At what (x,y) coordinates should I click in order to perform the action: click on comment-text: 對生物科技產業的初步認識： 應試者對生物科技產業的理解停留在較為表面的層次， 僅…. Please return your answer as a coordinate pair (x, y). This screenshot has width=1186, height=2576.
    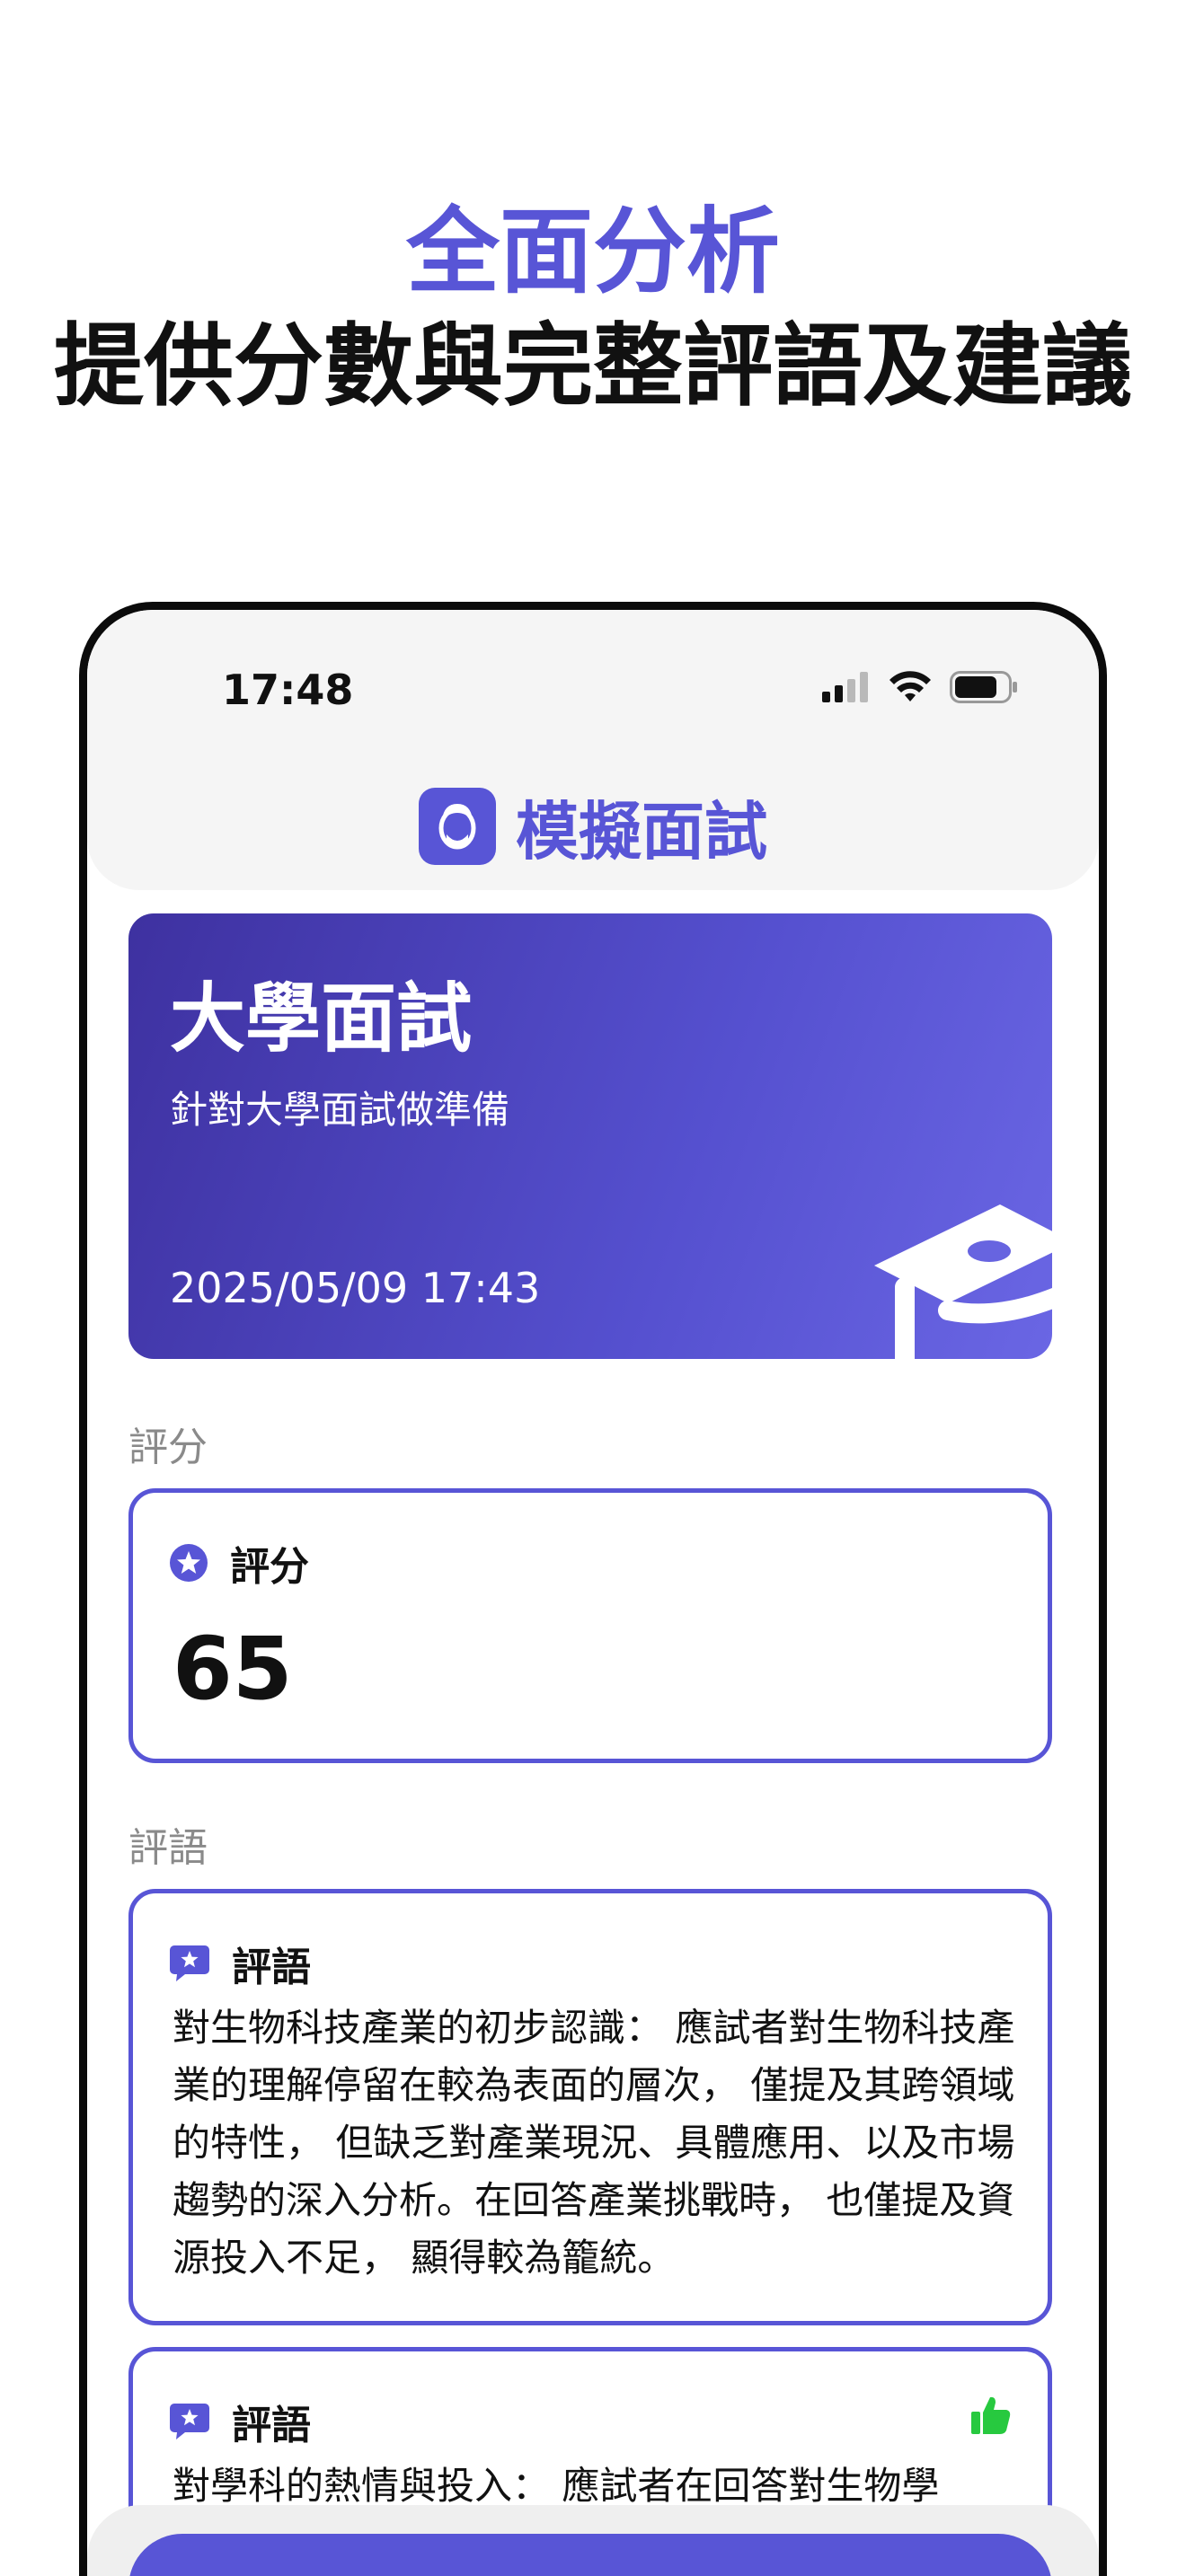
    Looking at the image, I should click on (594, 2143).